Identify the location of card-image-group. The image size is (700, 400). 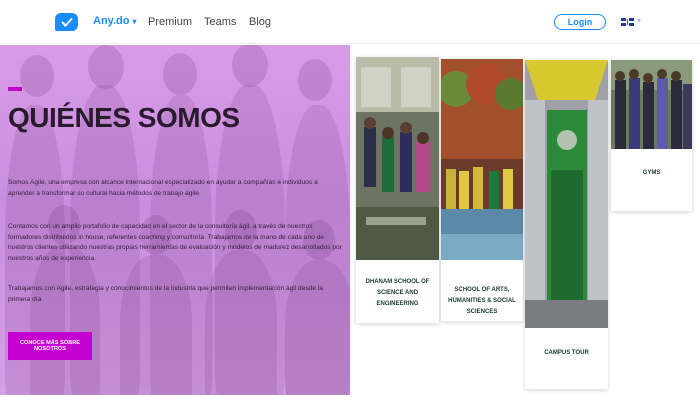
(651, 104).